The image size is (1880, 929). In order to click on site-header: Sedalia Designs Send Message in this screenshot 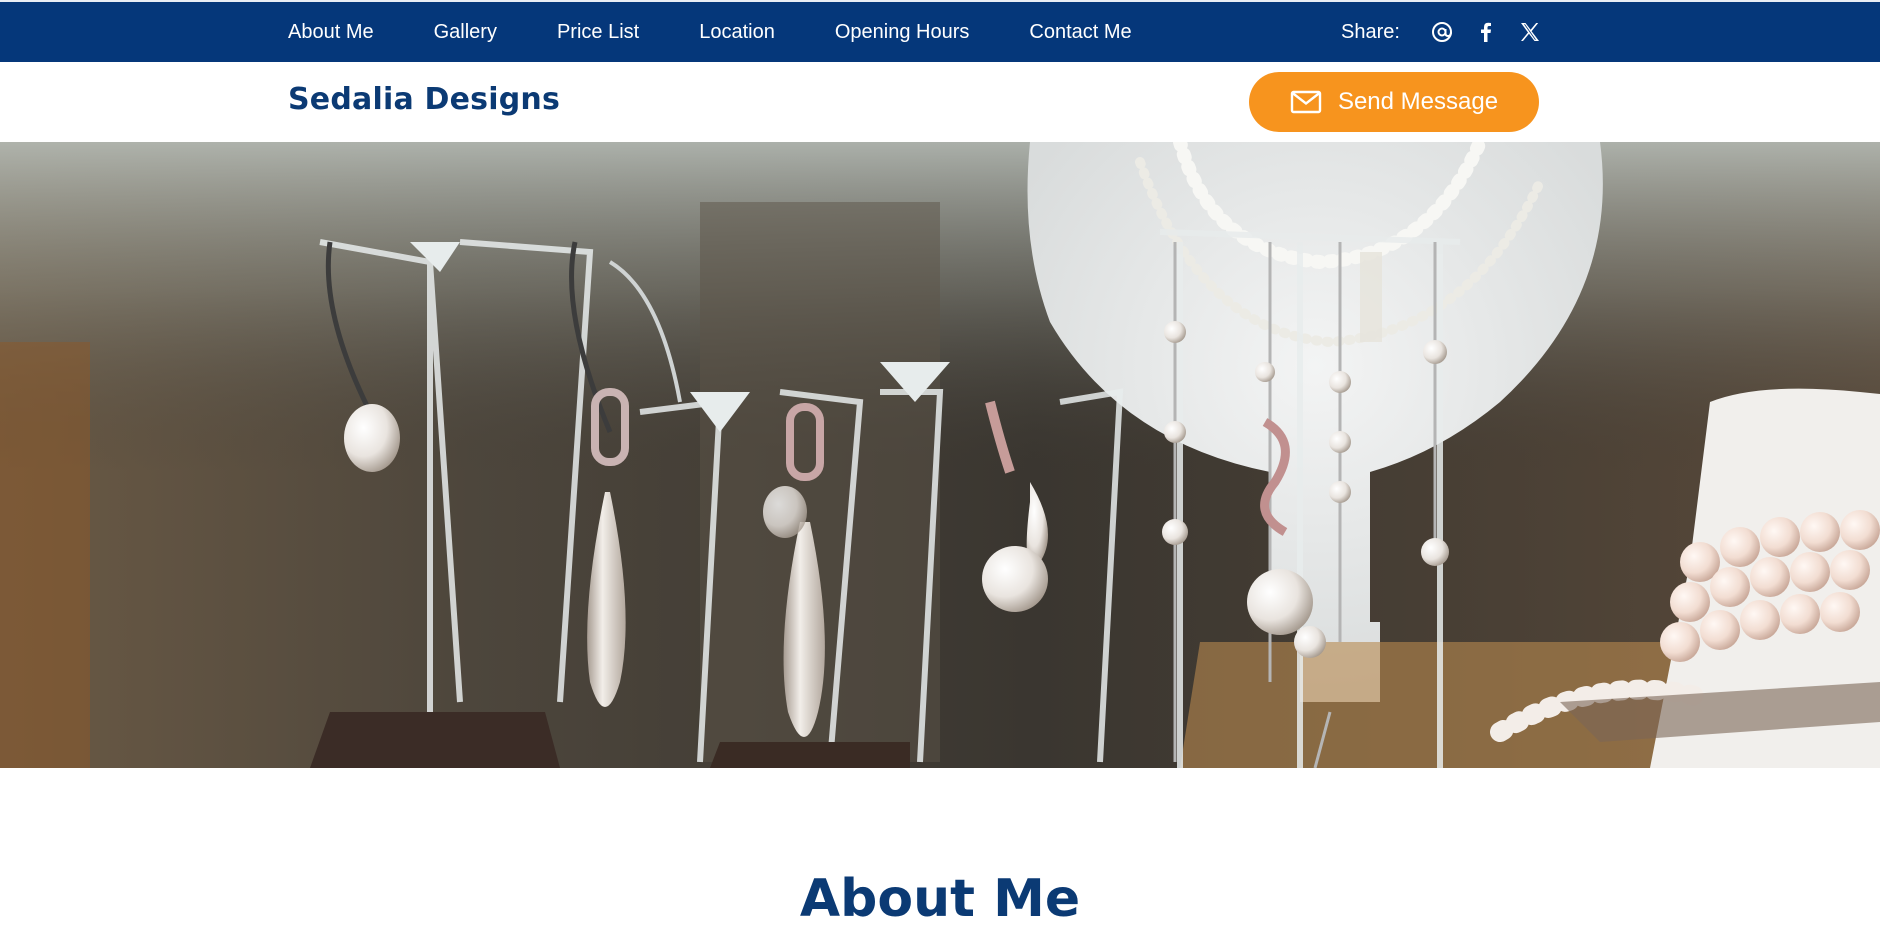, I will do `click(940, 102)`.